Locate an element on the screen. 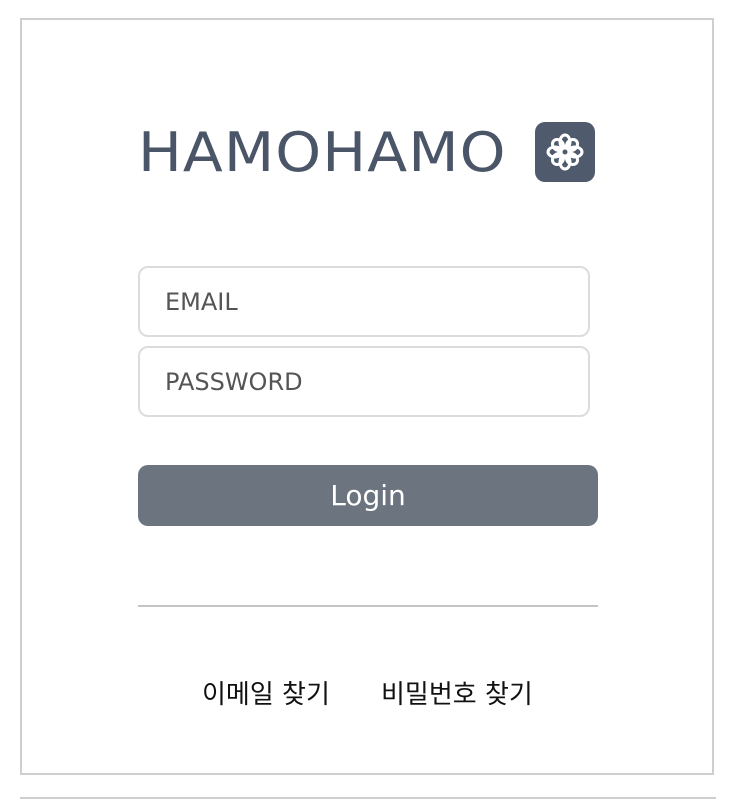  bottom-divider is located at coordinates (368, 798).